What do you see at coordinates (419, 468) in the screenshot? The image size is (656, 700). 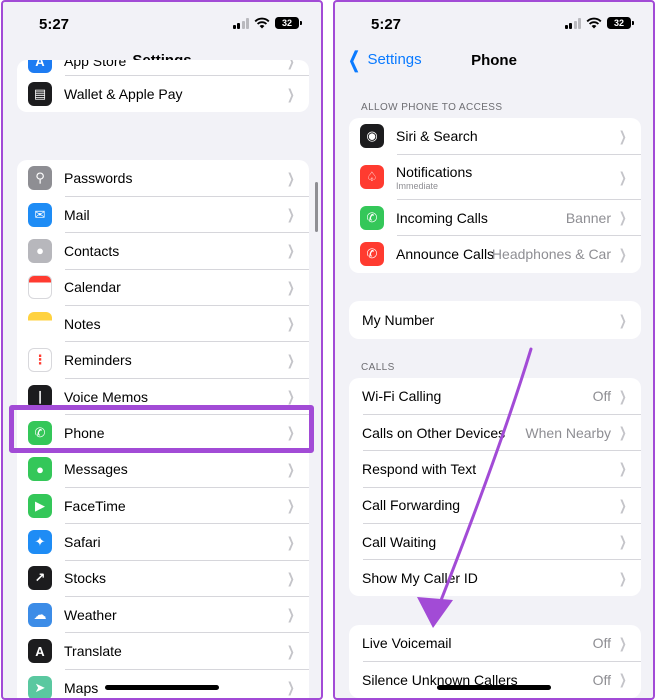 I see `phone-row-respond-with-text-text: Respond with Text` at bounding box center [419, 468].